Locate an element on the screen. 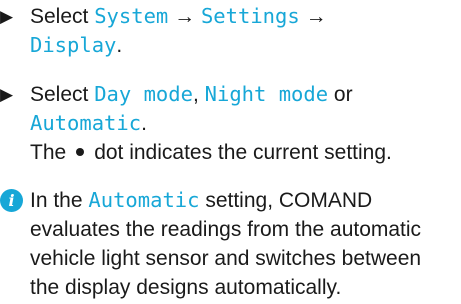 The height and width of the screenshot is (304, 461). step2-result: The dot indicates the current setting. is located at coordinates (211, 152).